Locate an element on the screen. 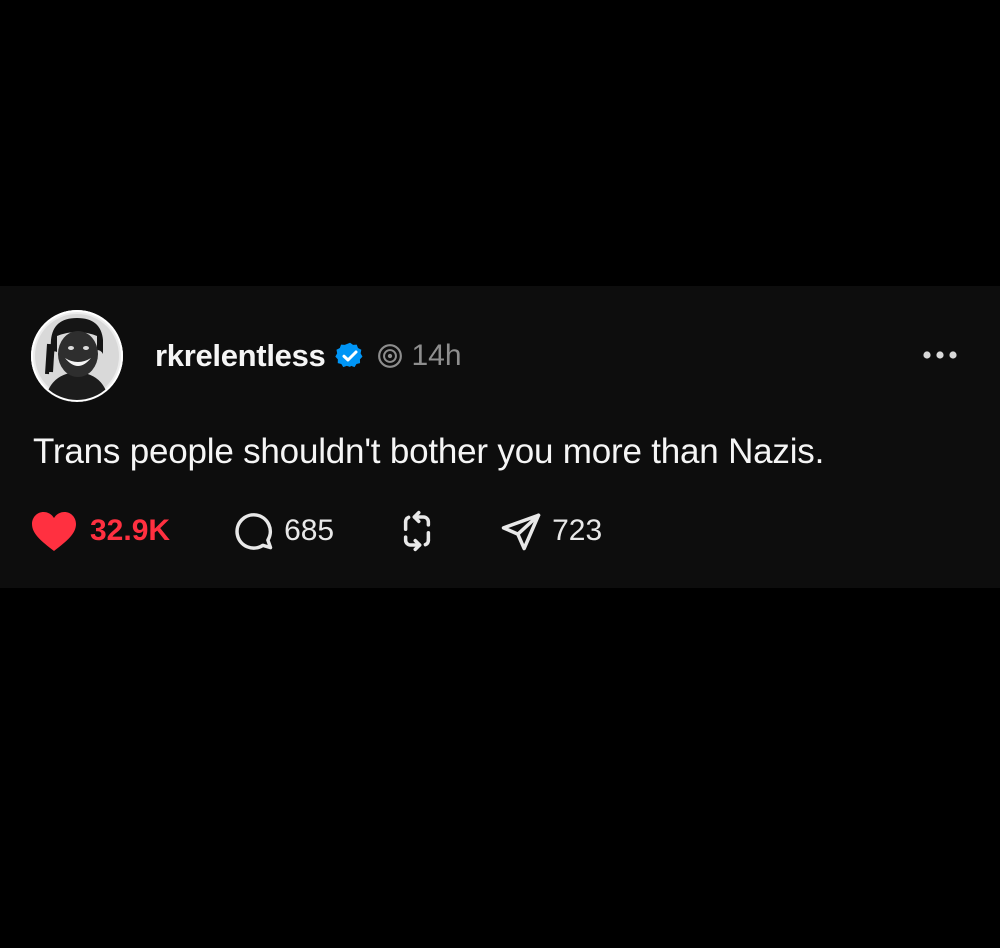 Image resolution: width=1000 pixels, height=948 pixels. avatar-image is located at coordinates (77, 356).